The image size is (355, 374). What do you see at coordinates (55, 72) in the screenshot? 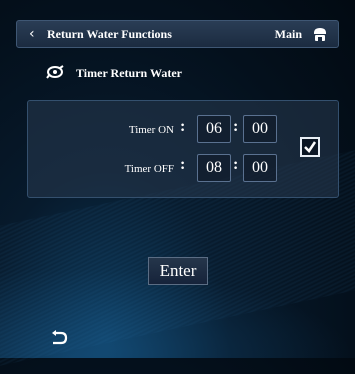
I see `pump-icon` at bounding box center [55, 72].